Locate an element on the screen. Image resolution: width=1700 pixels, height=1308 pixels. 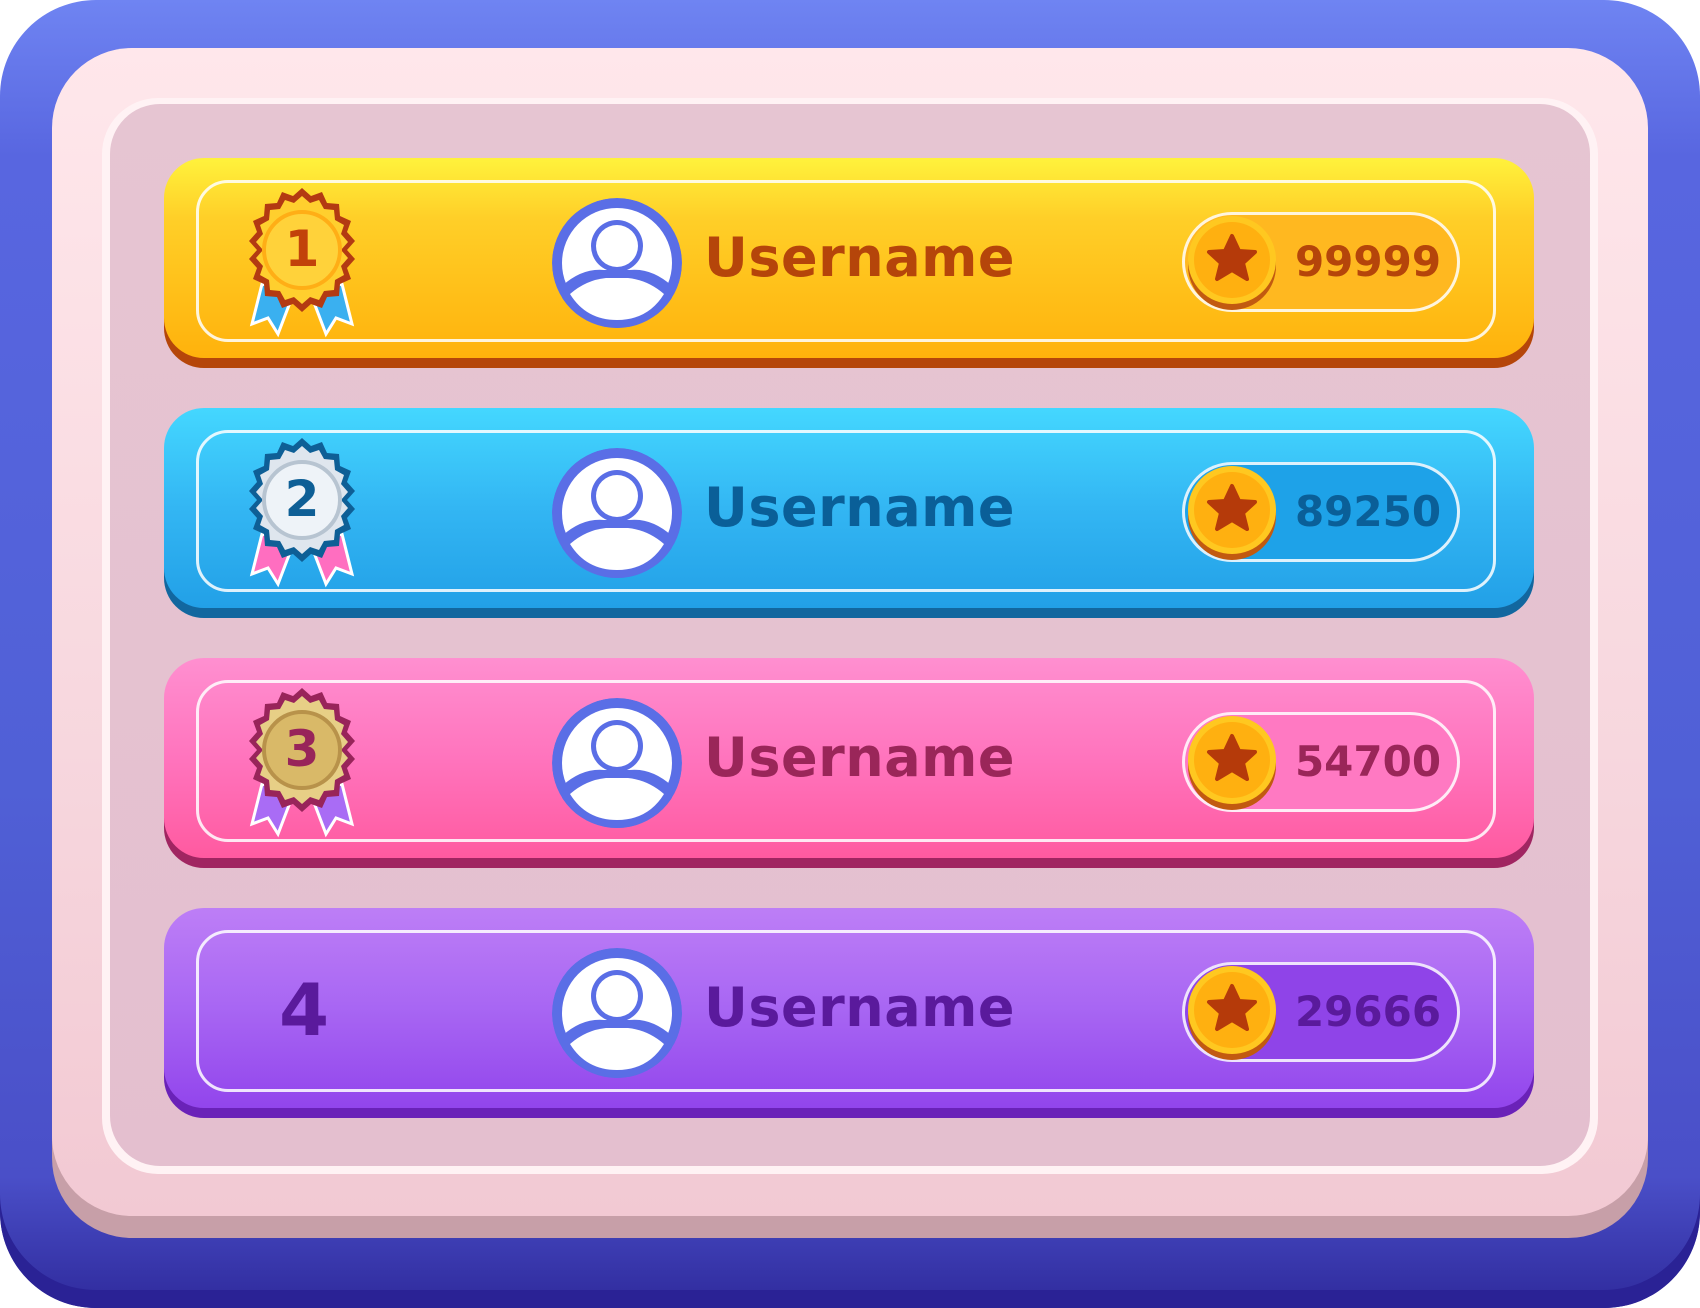
leaderboard-row-2: 2 Username 89250 is located at coordinates (849, 513).